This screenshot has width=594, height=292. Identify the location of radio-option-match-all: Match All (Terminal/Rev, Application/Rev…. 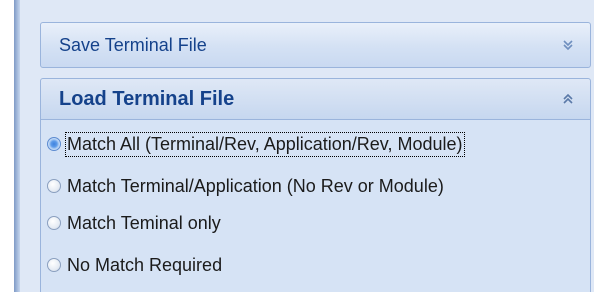
(256, 144).